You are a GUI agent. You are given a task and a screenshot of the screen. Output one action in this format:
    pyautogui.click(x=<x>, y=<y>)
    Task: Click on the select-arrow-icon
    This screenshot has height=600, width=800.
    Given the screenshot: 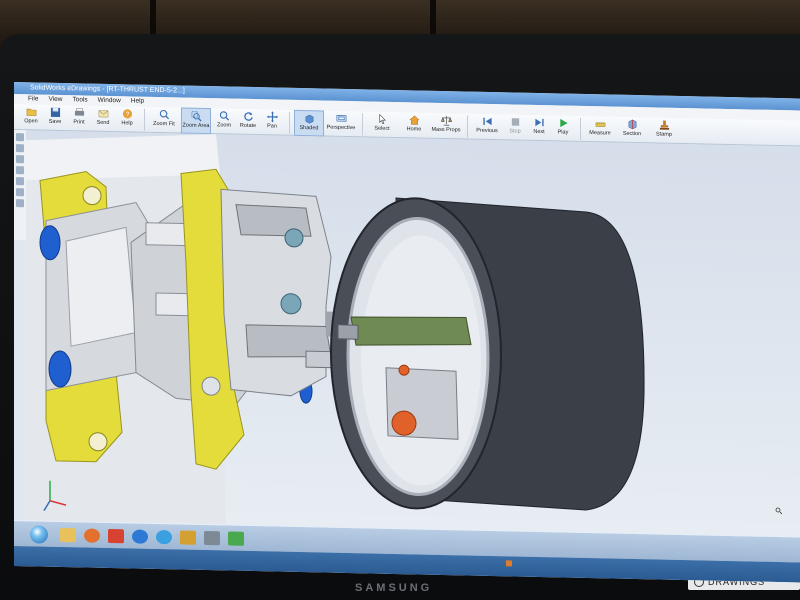 What is the action you would take?
    pyautogui.click(x=382, y=119)
    